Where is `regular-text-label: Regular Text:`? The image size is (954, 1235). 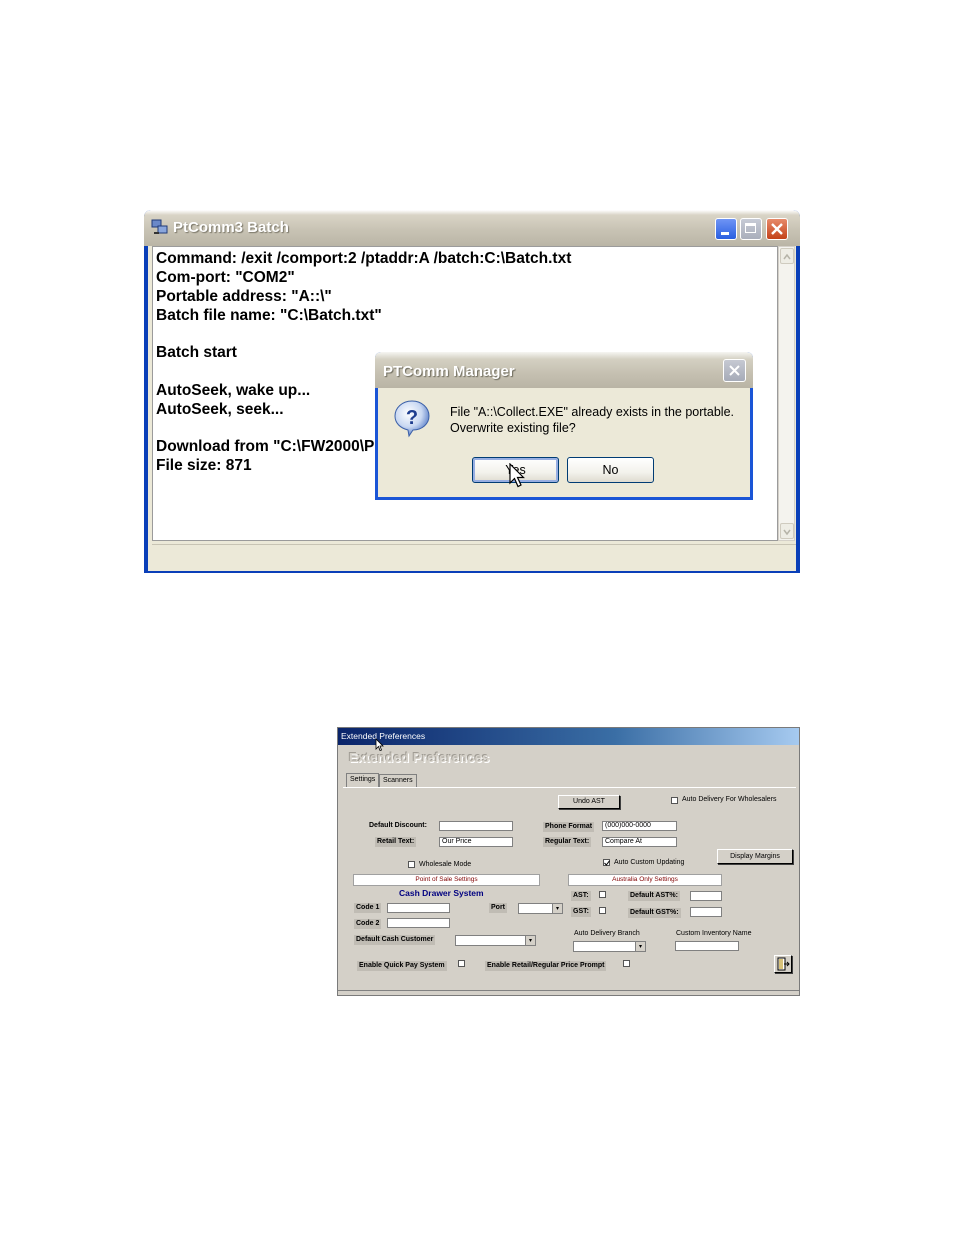
regular-text-label: Regular Text: is located at coordinates (567, 842).